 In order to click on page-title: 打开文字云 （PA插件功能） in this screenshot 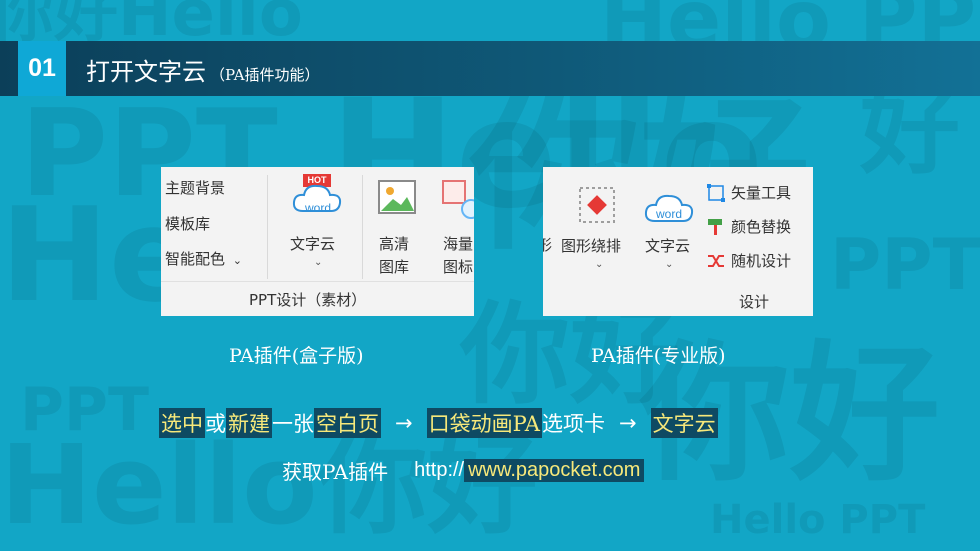, I will do `click(203, 69)`.